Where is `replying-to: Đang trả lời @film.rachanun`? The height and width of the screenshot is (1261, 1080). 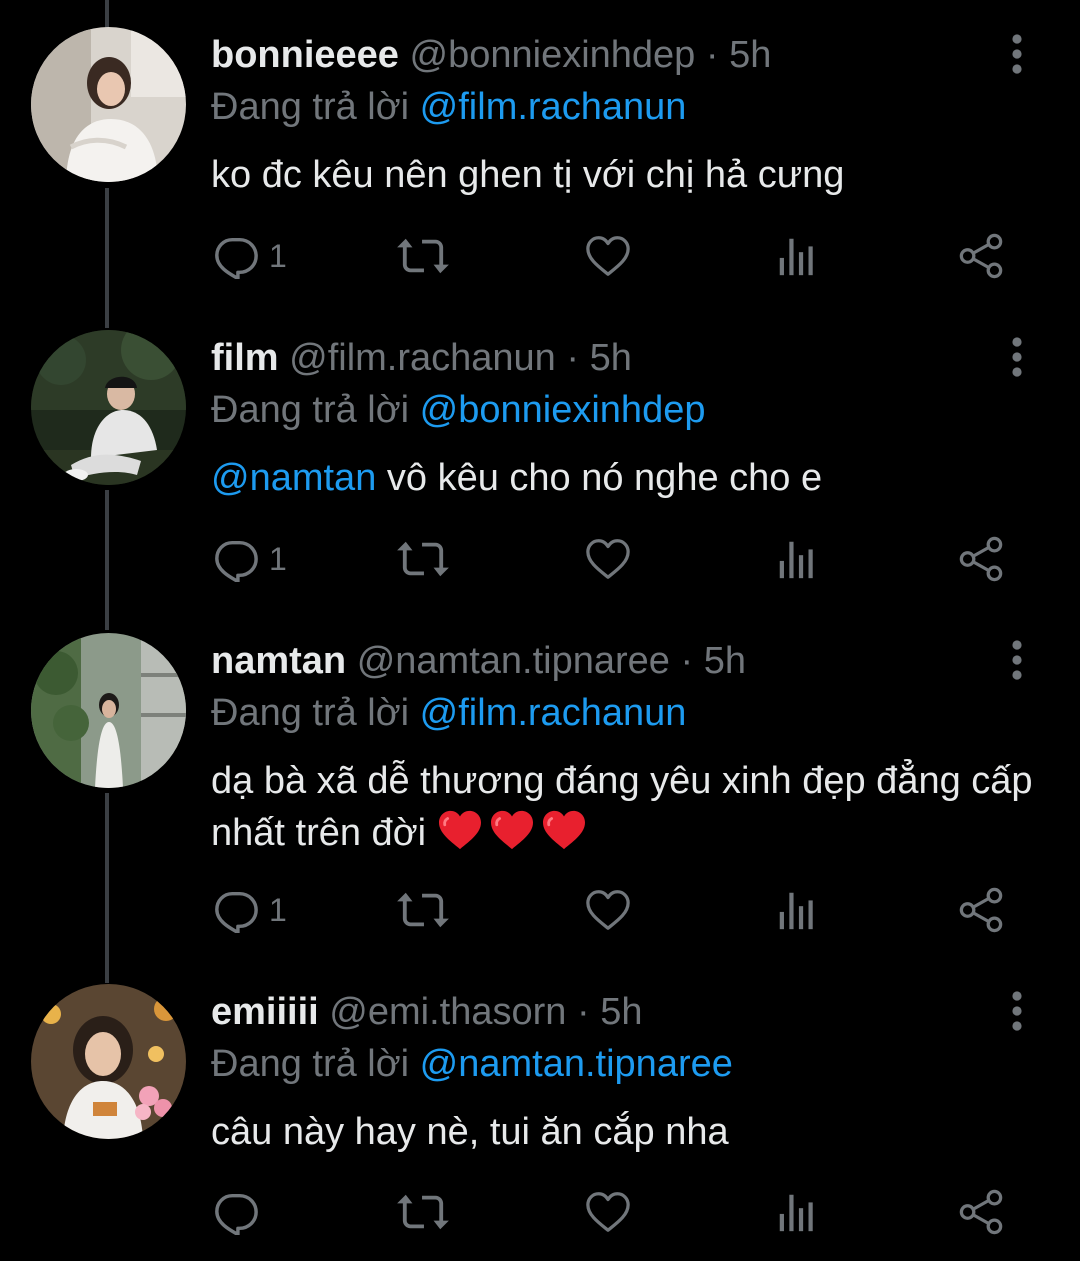
replying-to: Đang trả lời @film.rachanun is located at coordinates (448, 713).